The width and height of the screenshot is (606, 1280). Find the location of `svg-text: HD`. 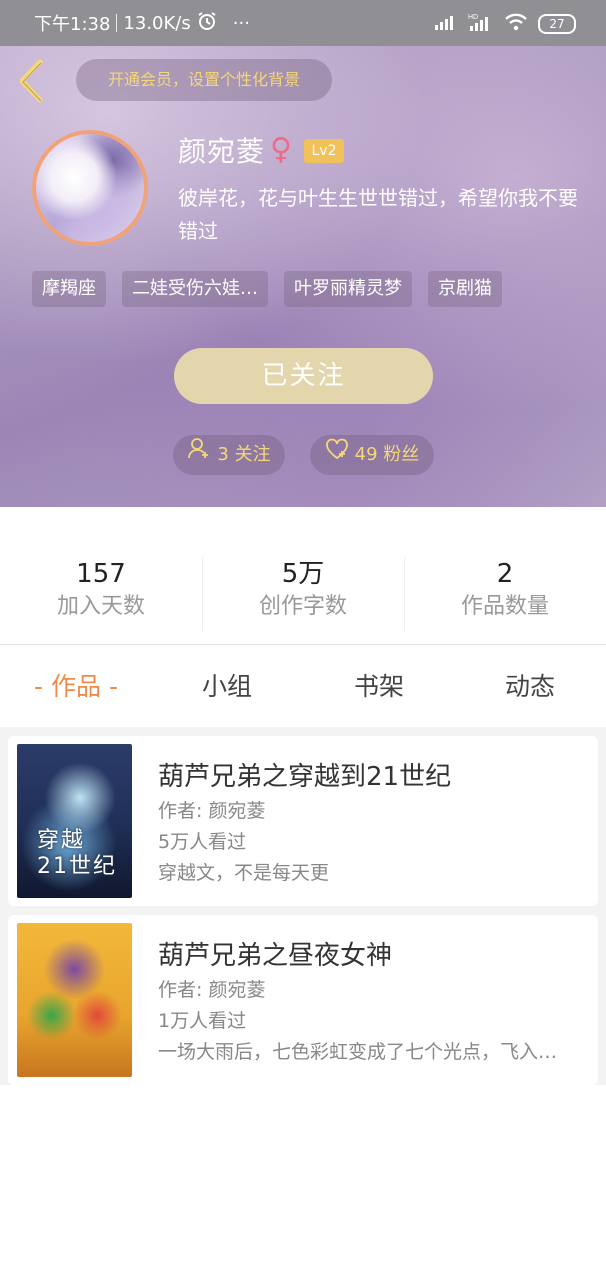

svg-text: HD is located at coordinates (473, 17).